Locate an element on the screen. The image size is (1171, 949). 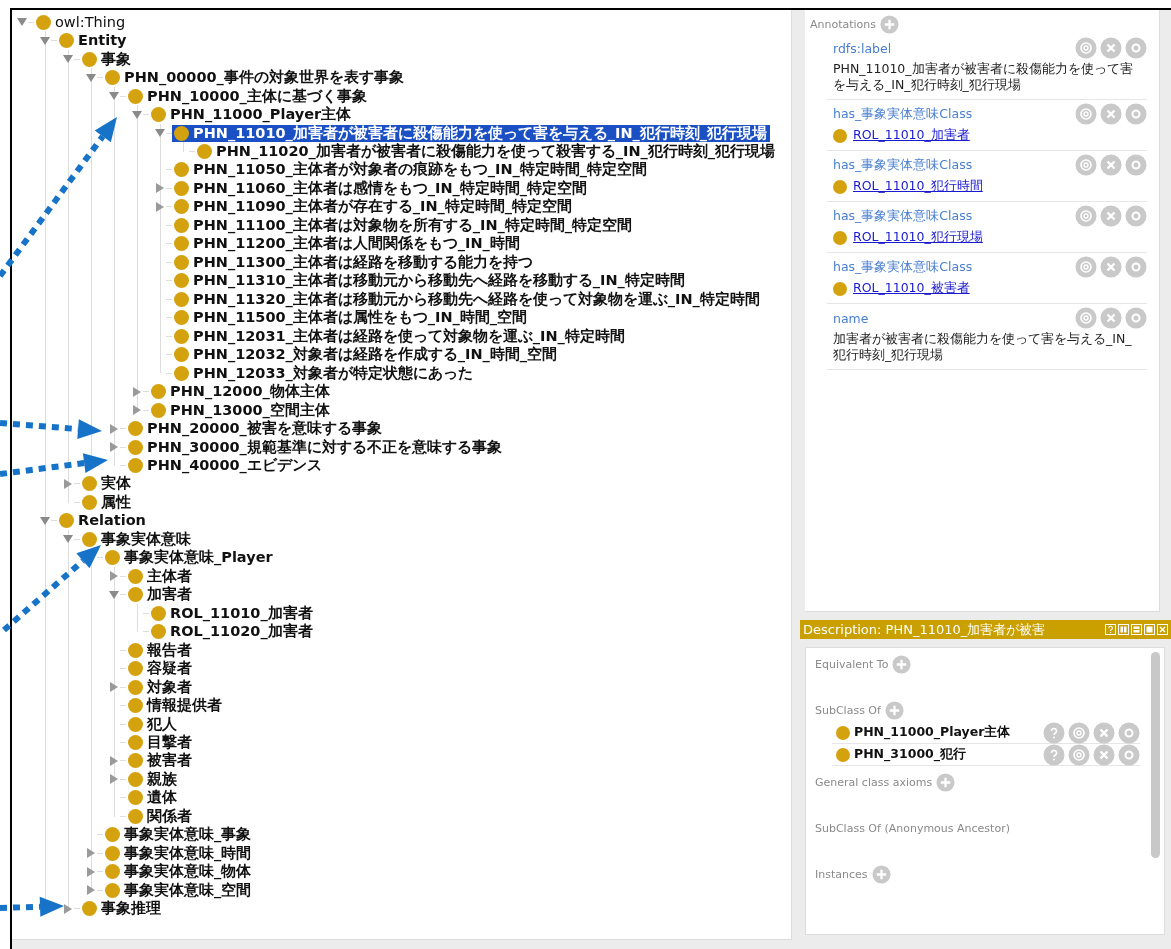
class-label: 事象推理 is located at coordinates (131, 909).